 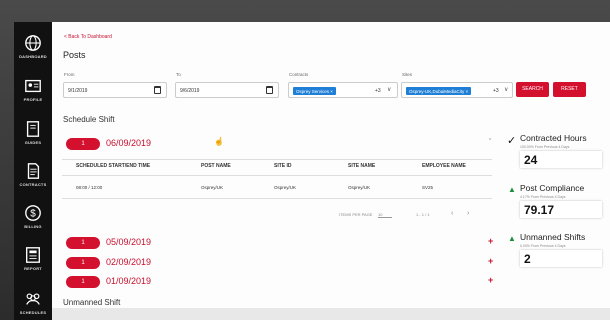 What do you see at coordinates (178, 74) in the screenshot?
I see `to-label: To` at bounding box center [178, 74].